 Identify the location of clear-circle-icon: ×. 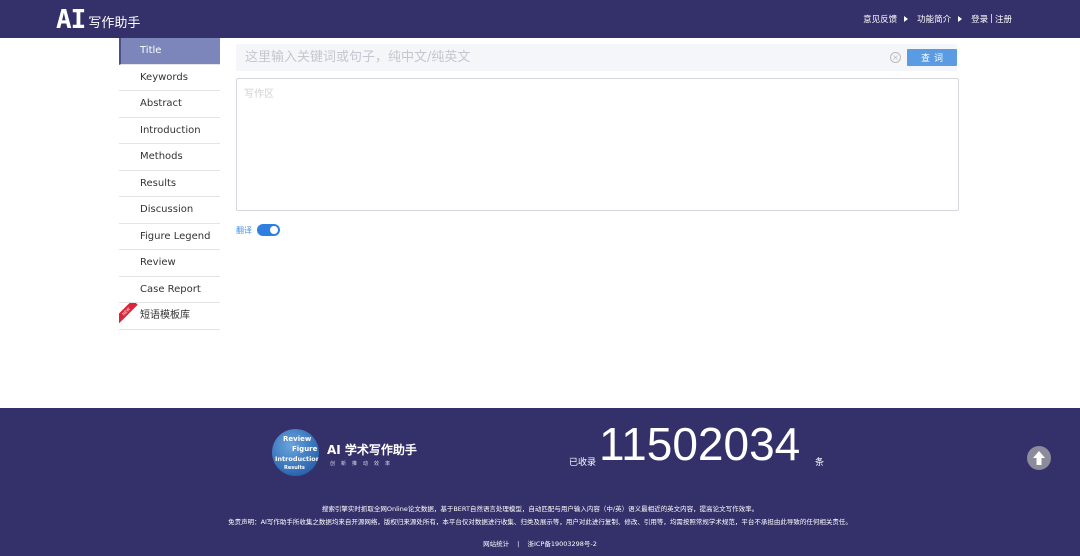
(895, 57).